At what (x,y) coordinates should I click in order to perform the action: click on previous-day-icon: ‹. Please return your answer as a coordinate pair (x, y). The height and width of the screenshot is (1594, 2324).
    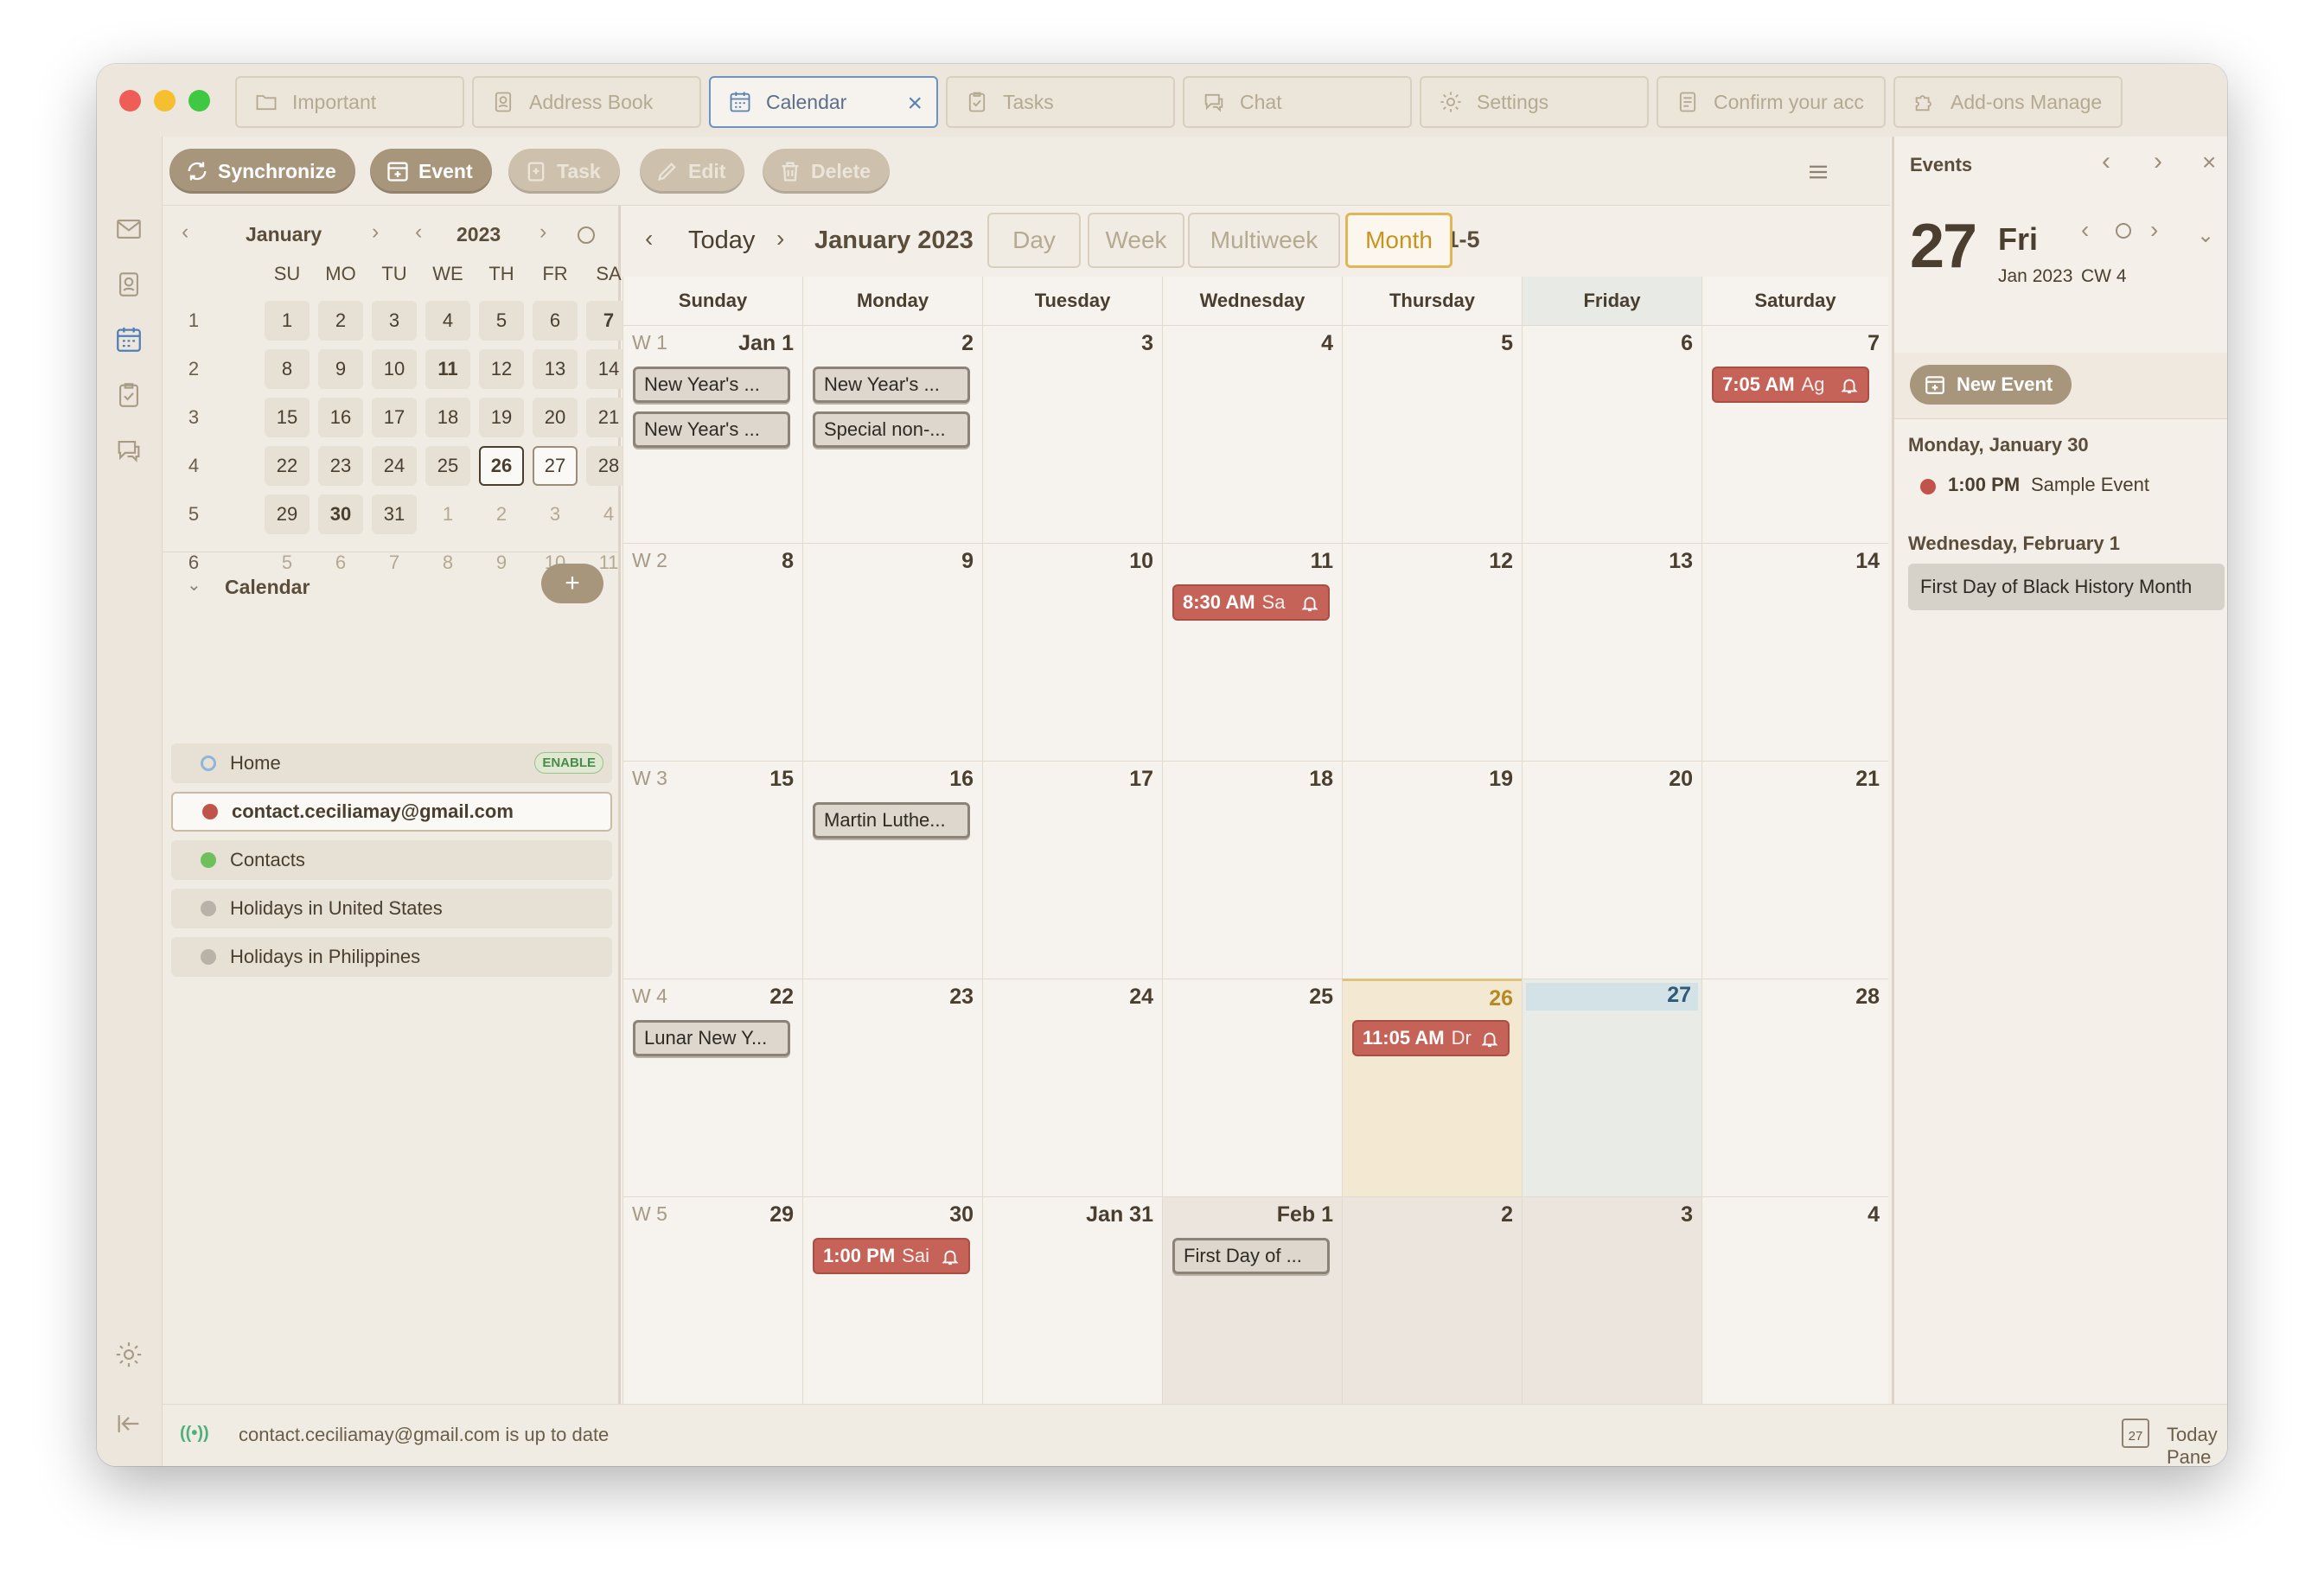
    Looking at the image, I should click on (2106, 161).